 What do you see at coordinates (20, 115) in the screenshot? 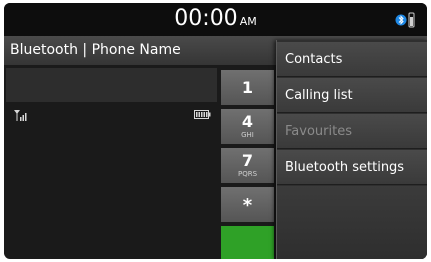
I see `signal-strength-icon` at bounding box center [20, 115].